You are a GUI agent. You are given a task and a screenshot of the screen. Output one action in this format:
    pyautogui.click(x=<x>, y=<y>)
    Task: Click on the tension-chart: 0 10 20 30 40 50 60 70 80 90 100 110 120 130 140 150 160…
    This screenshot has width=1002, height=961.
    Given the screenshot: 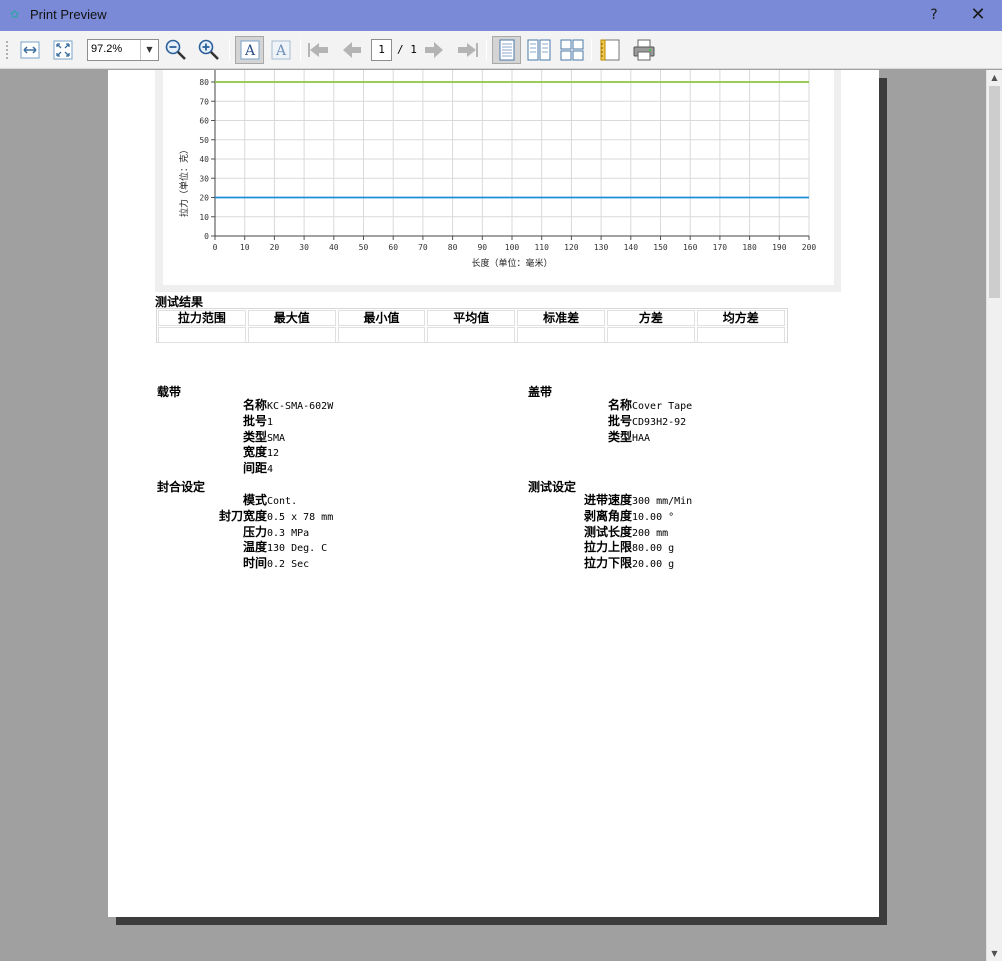 What is the action you would take?
    pyautogui.click(x=497, y=169)
    